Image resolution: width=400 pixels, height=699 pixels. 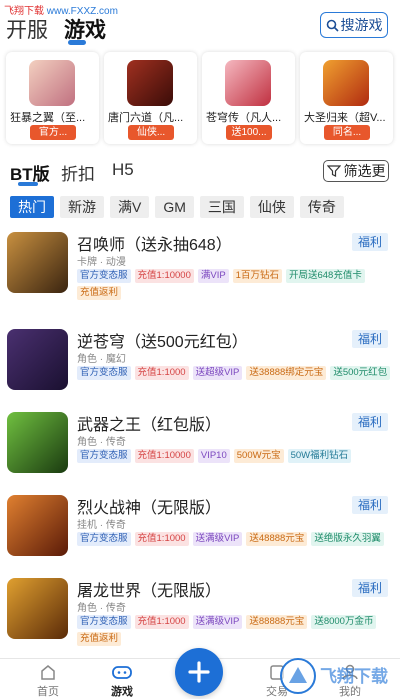 I want to click on search-game-button: 搜游戏, so click(x=354, y=25).